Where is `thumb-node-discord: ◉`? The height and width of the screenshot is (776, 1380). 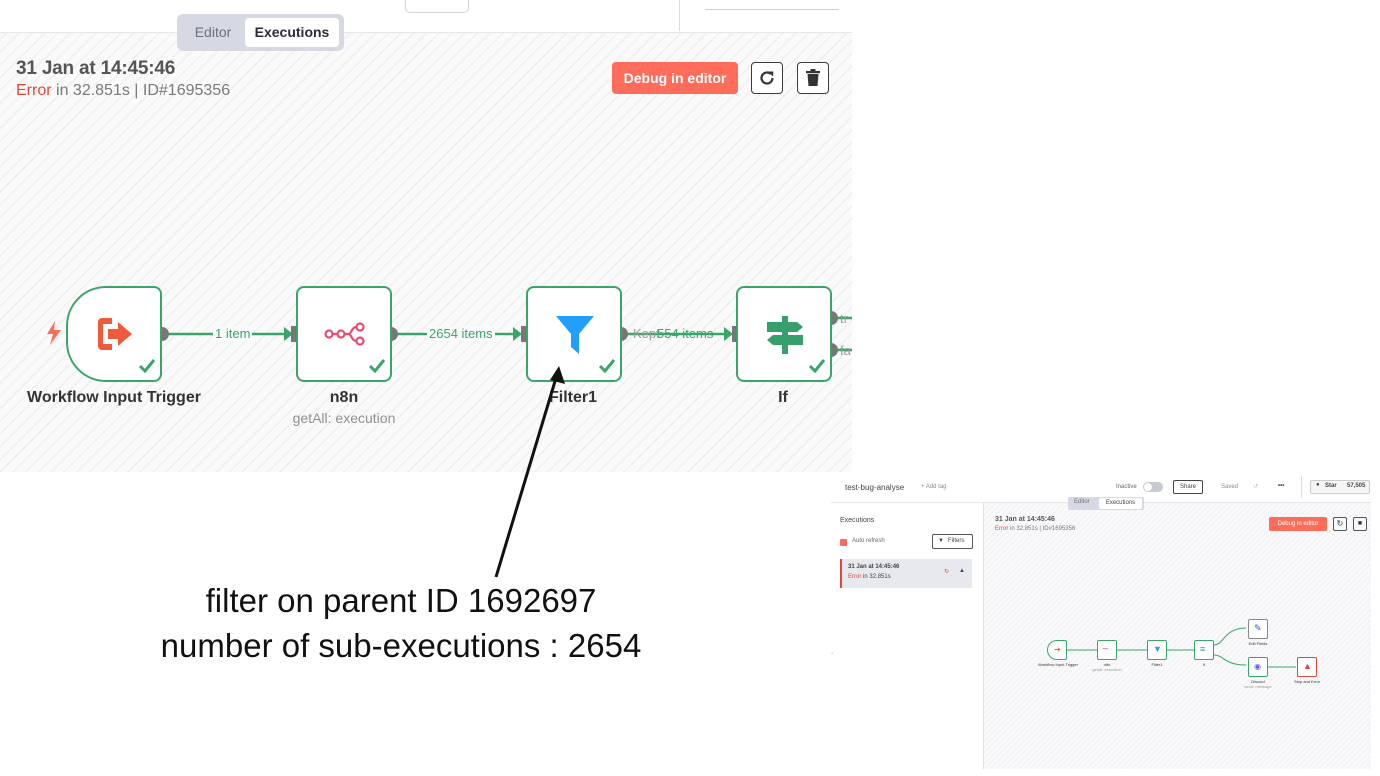 thumb-node-discord: ◉ is located at coordinates (1258, 667).